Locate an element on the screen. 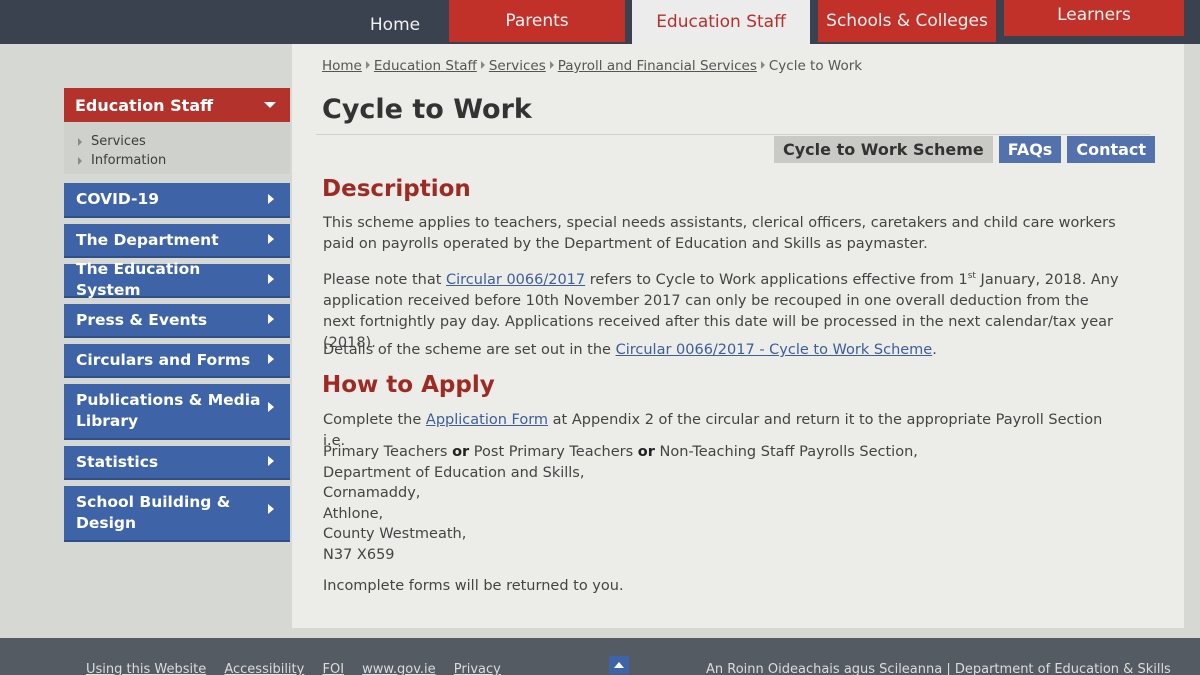 Image resolution: width=1200 pixels, height=675 pixels. page-actions: Cycle to Work Scheme FAQs Contact is located at coordinates (967, 149).